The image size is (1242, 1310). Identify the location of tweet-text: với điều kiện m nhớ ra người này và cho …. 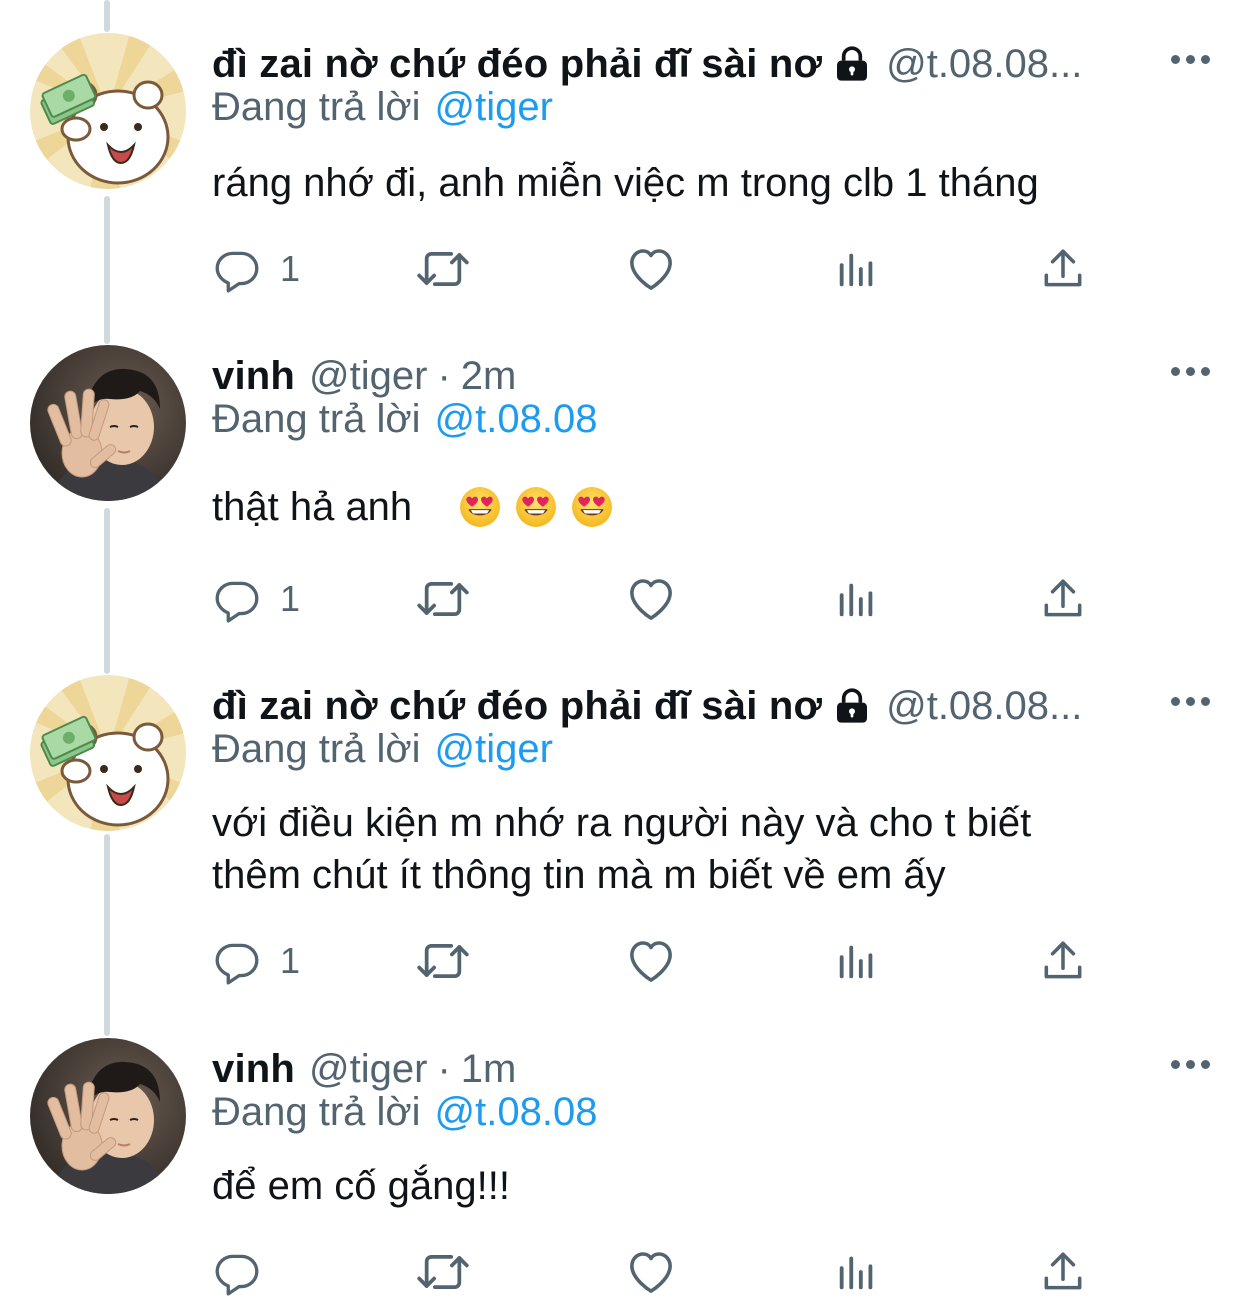
(707, 849).